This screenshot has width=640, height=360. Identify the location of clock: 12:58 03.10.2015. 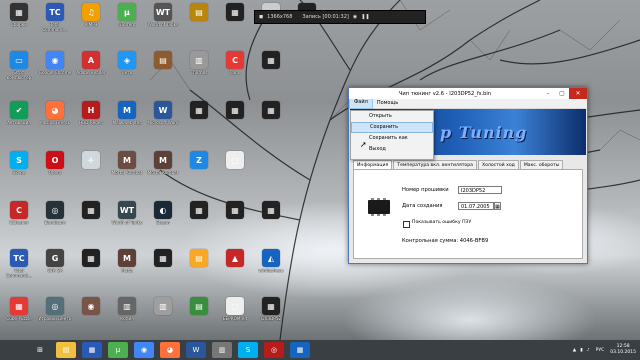
(623, 350).